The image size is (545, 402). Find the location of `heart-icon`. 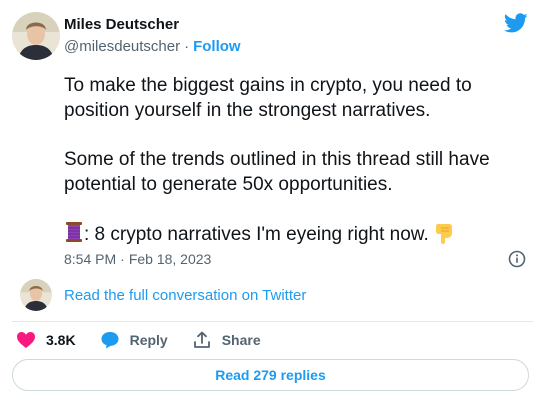

heart-icon is located at coordinates (26, 340).